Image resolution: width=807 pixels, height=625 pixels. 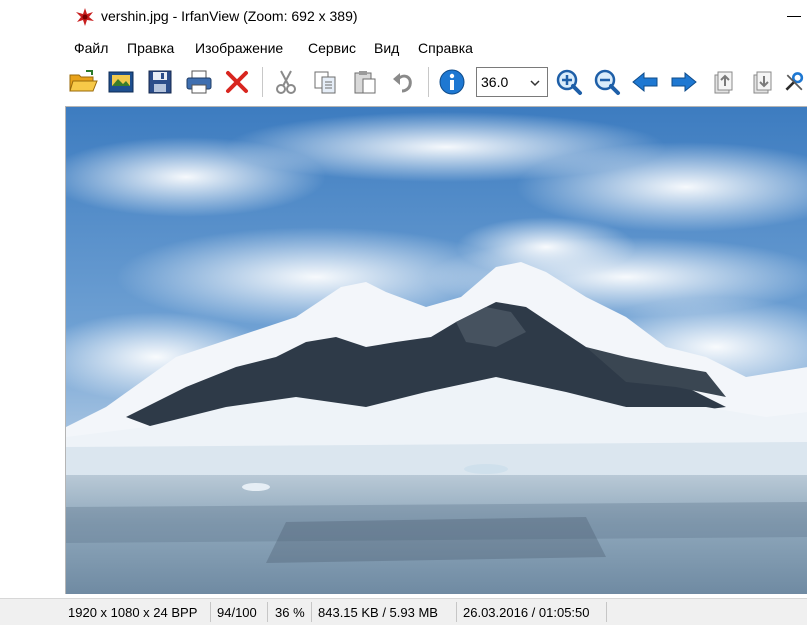 What do you see at coordinates (85, 17) in the screenshot?
I see `irfanview-app-icon` at bounding box center [85, 17].